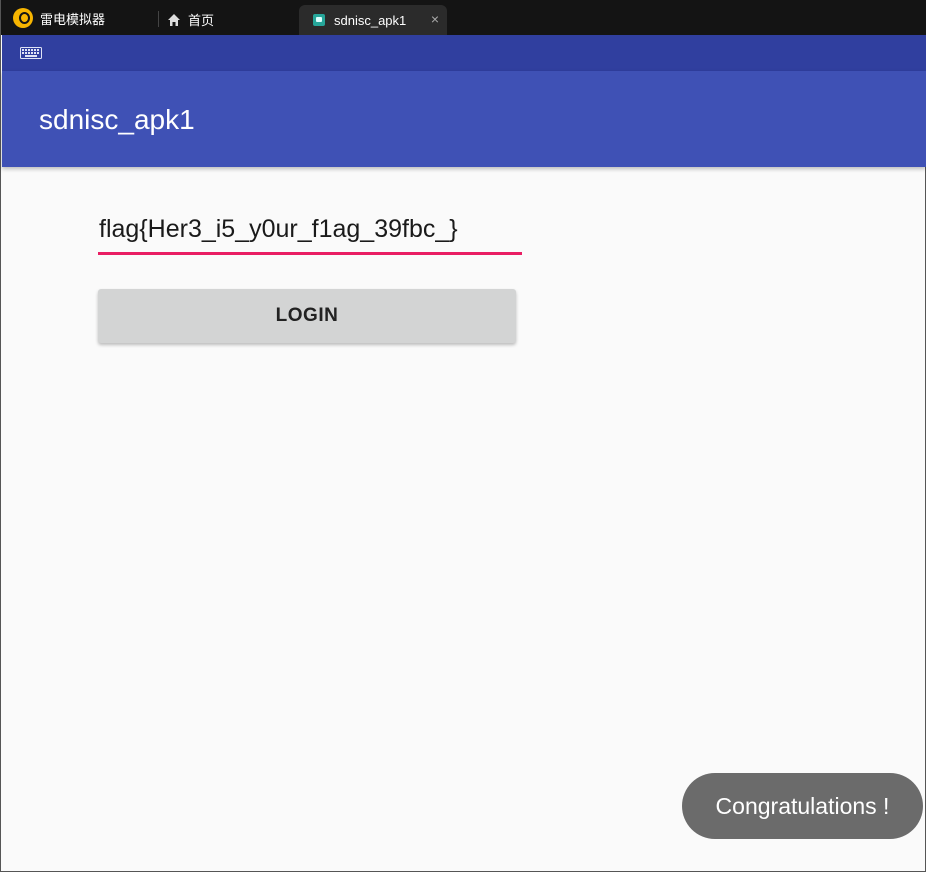 This screenshot has height=872, width=926. I want to click on tab-home-label: 首页, so click(201, 20).